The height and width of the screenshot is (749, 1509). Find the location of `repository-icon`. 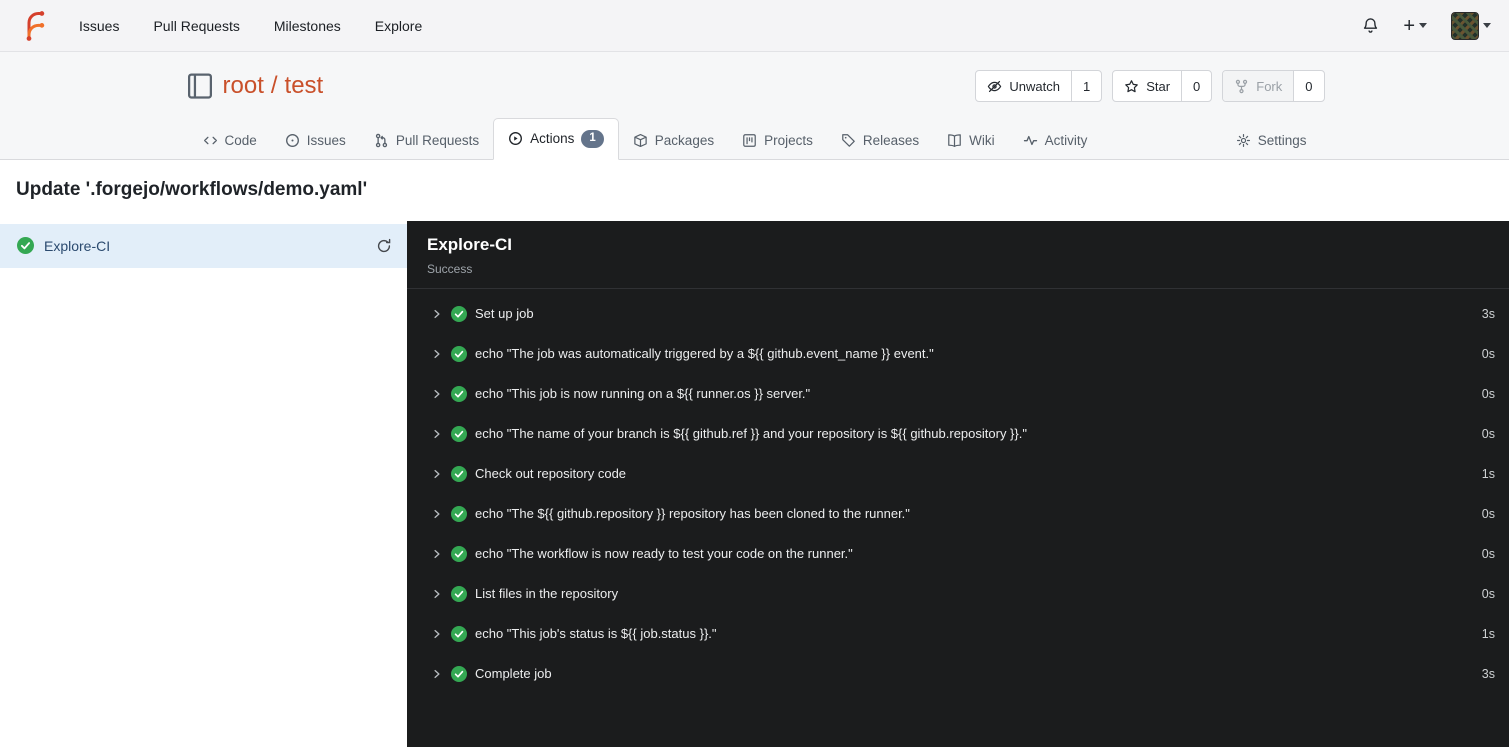

repository-icon is located at coordinates (200, 86).